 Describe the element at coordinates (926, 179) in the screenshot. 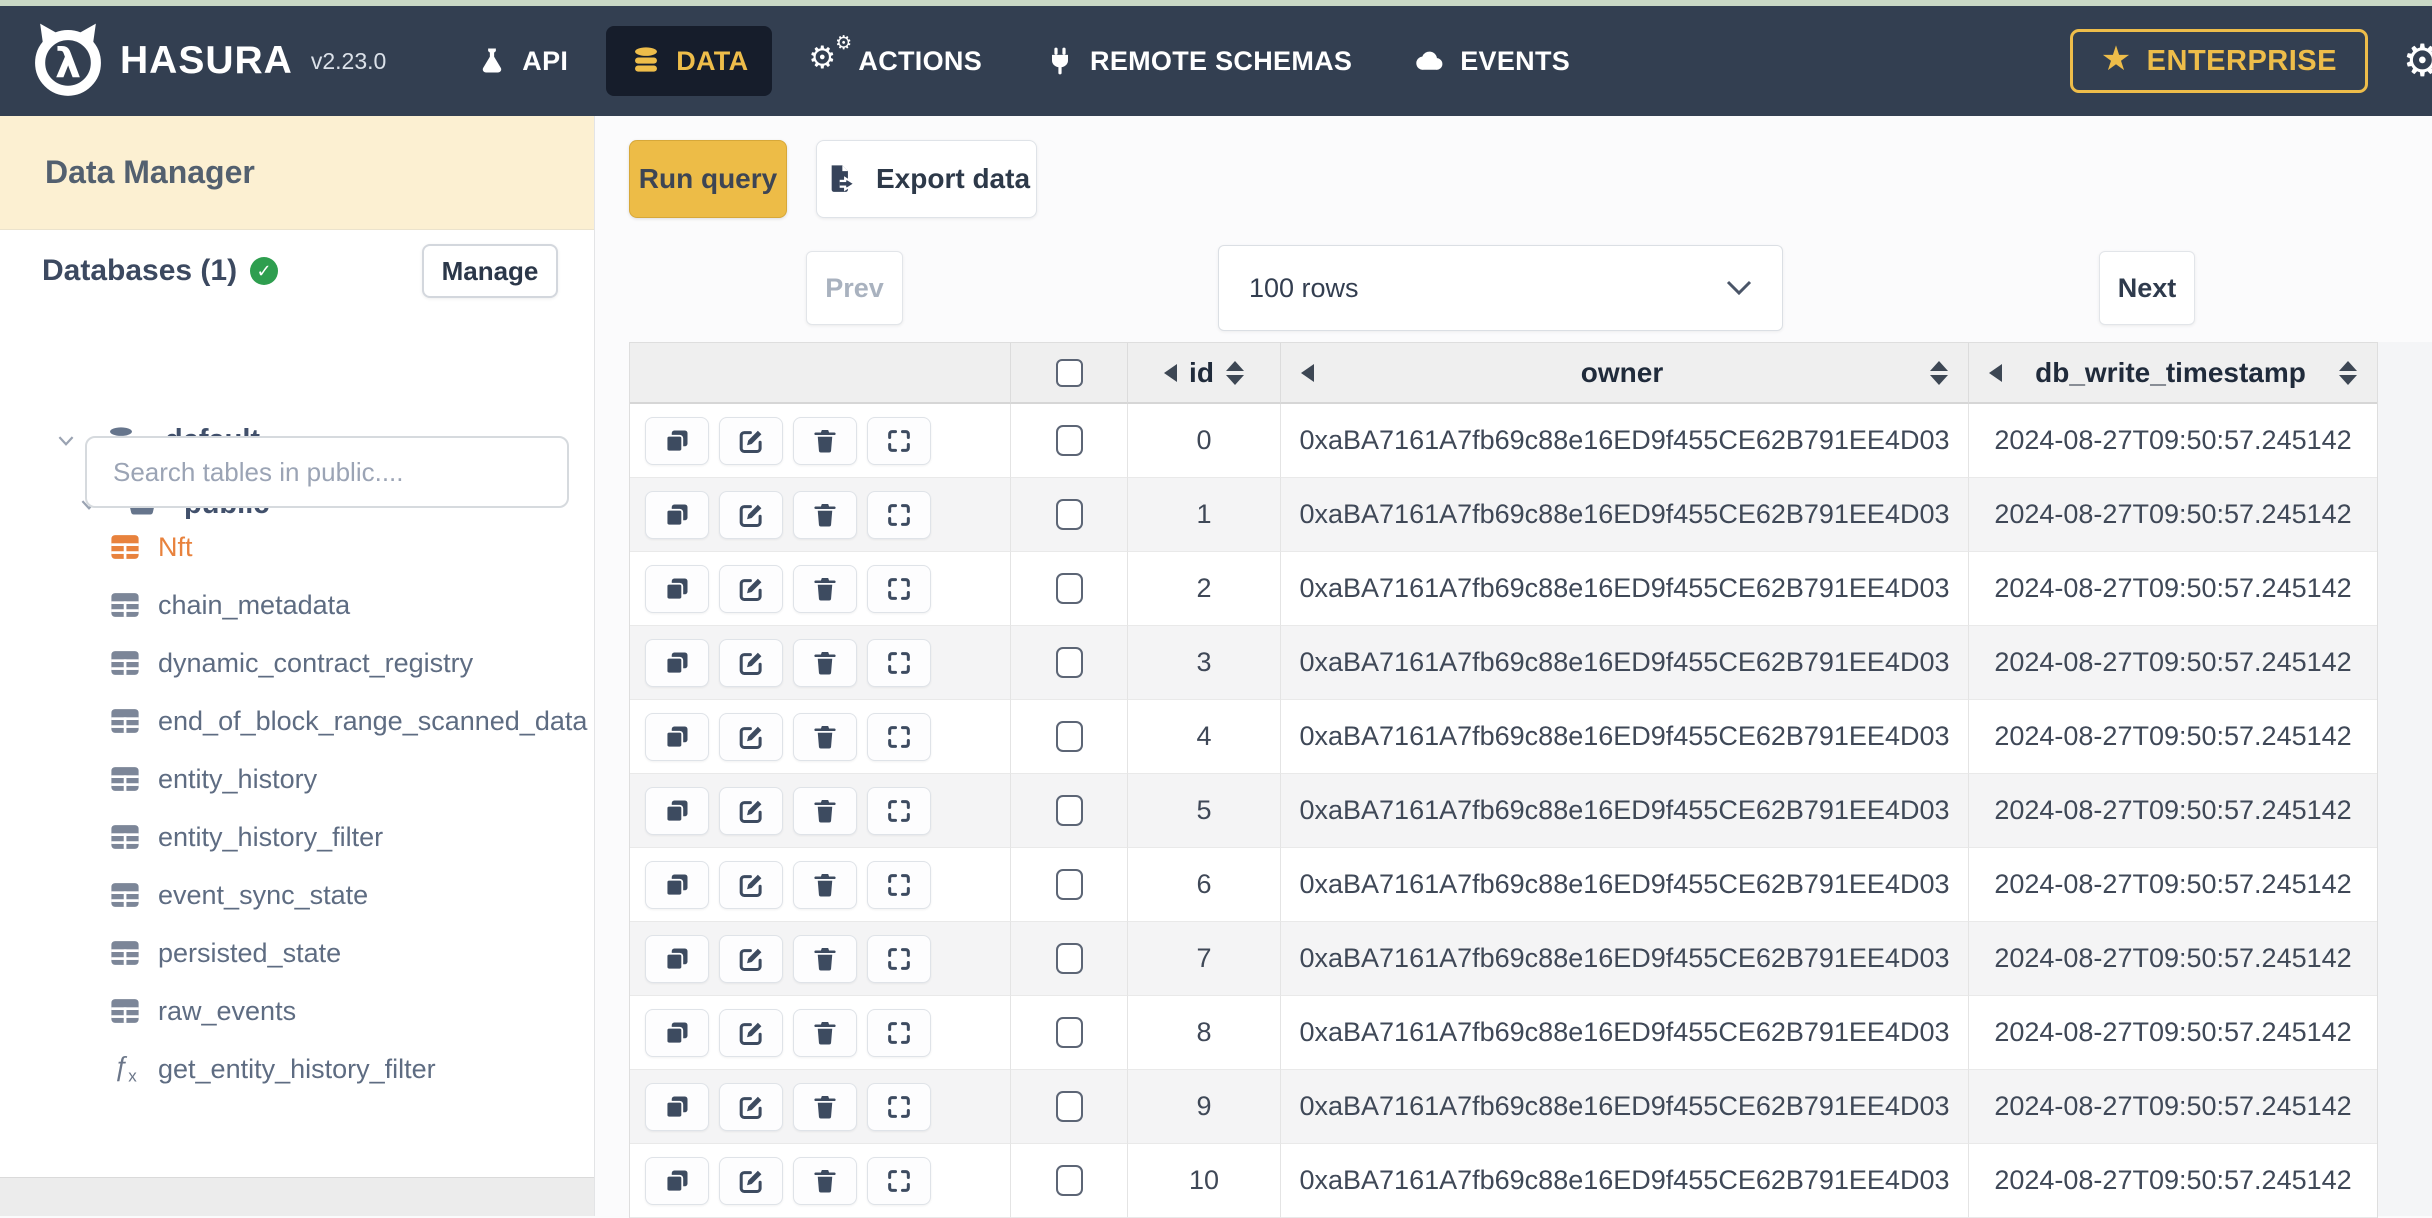

I see `export-data-button: Export data` at that location.